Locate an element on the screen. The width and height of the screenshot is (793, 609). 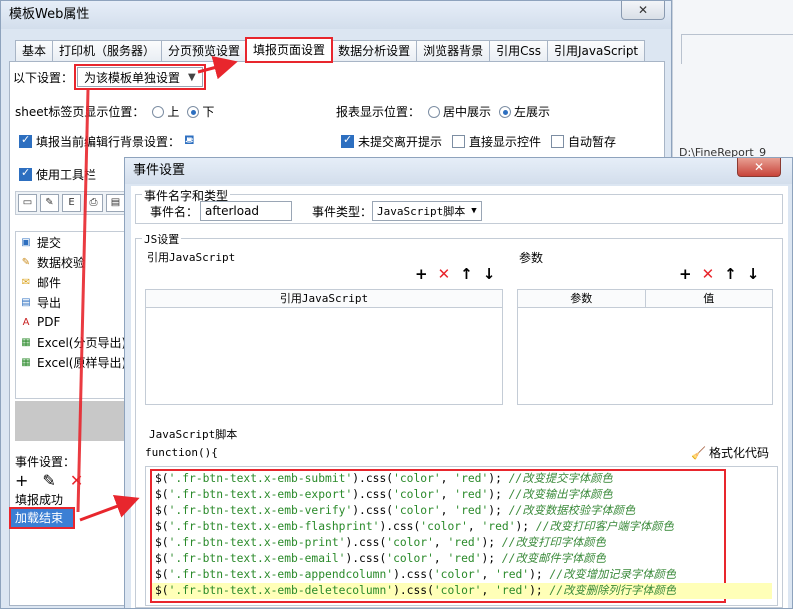
ref-js-table-header: 引用JavaScript is located at coordinates (324, 299).